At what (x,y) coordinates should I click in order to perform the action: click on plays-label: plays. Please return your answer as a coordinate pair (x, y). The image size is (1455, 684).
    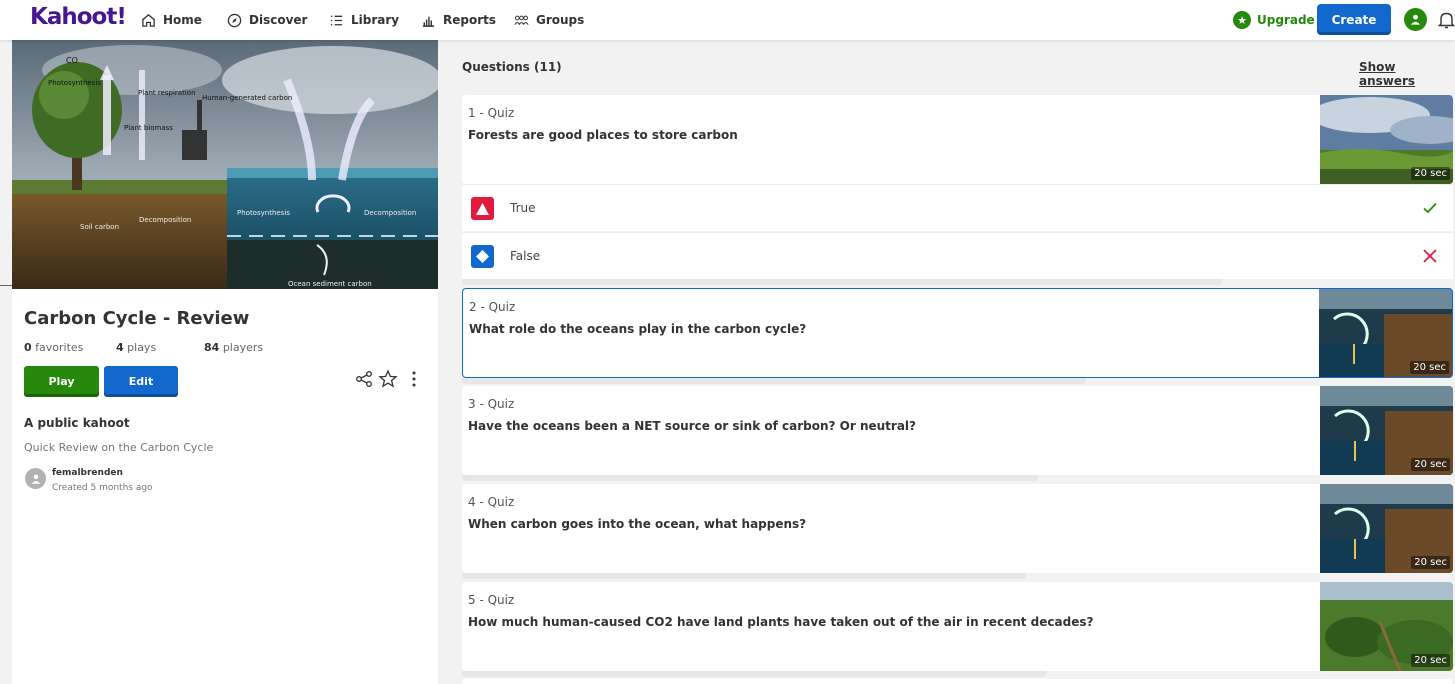
    Looking at the image, I should click on (142, 347).